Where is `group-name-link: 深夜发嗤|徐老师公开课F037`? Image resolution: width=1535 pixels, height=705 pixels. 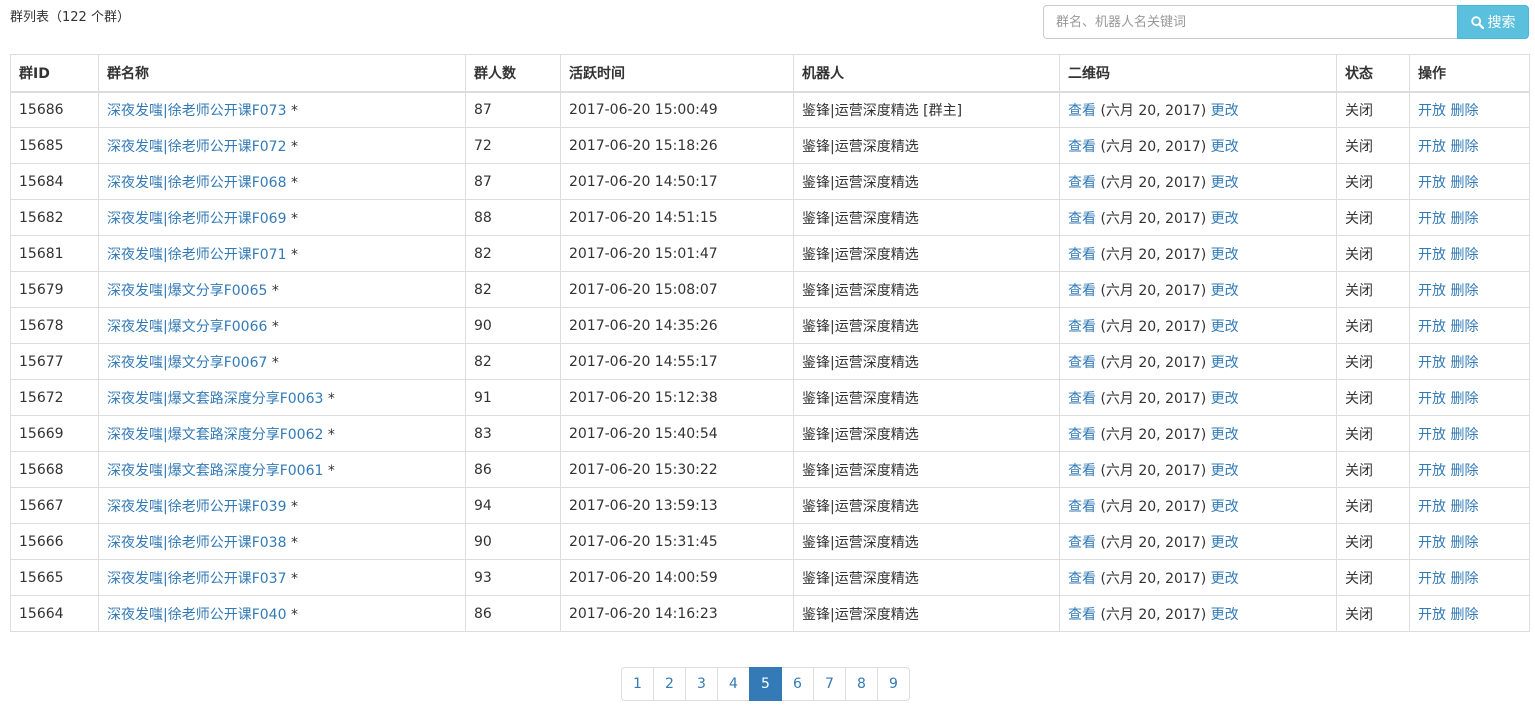 group-name-link: 深夜发嗤|徐老师公开课F037 is located at coordinates (197, 579).